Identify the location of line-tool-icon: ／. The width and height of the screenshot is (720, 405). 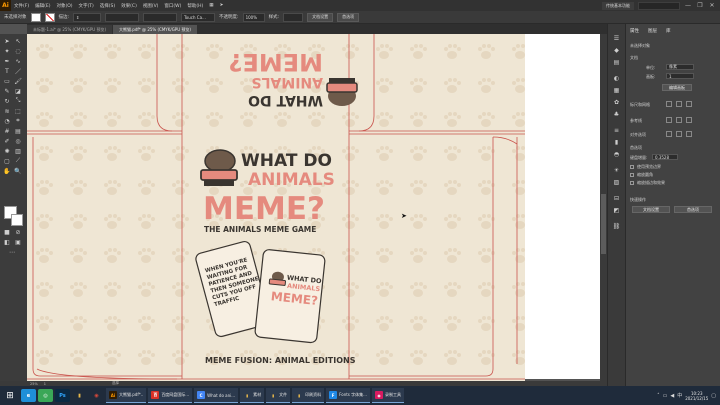
(18, 71).